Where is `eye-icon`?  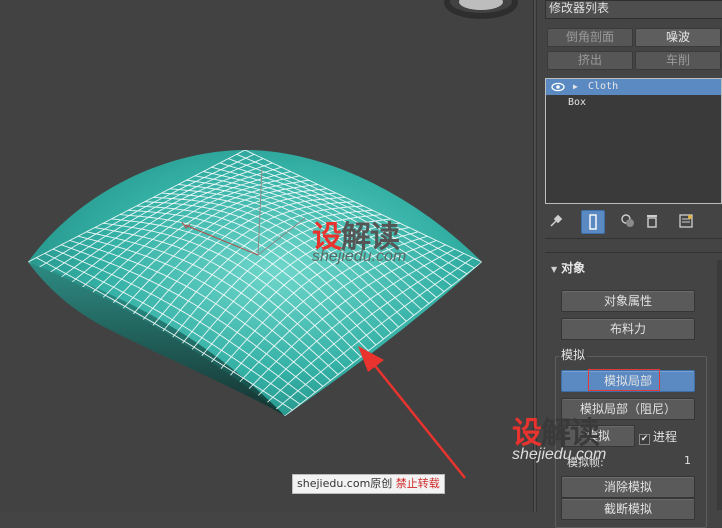
eye-icon is located at coordinates (558, 87).